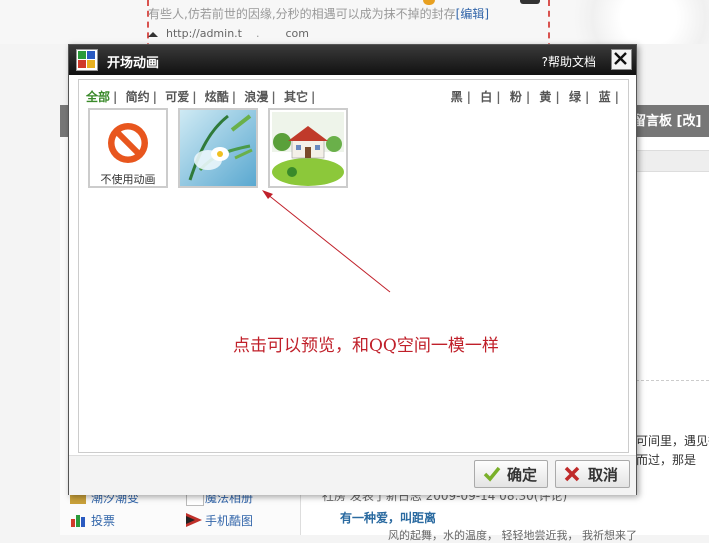 The width and height of the screenshot is (709, 543). I want to click on close-icon, so click(620, 58).